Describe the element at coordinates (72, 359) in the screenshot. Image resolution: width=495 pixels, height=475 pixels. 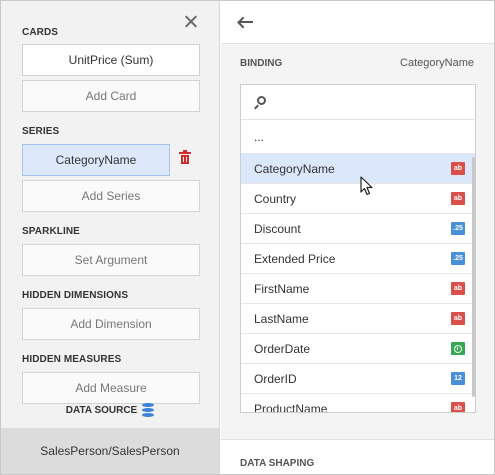
I see `section-label-hidden-measures: HIDDEN MEASURES` at that location.